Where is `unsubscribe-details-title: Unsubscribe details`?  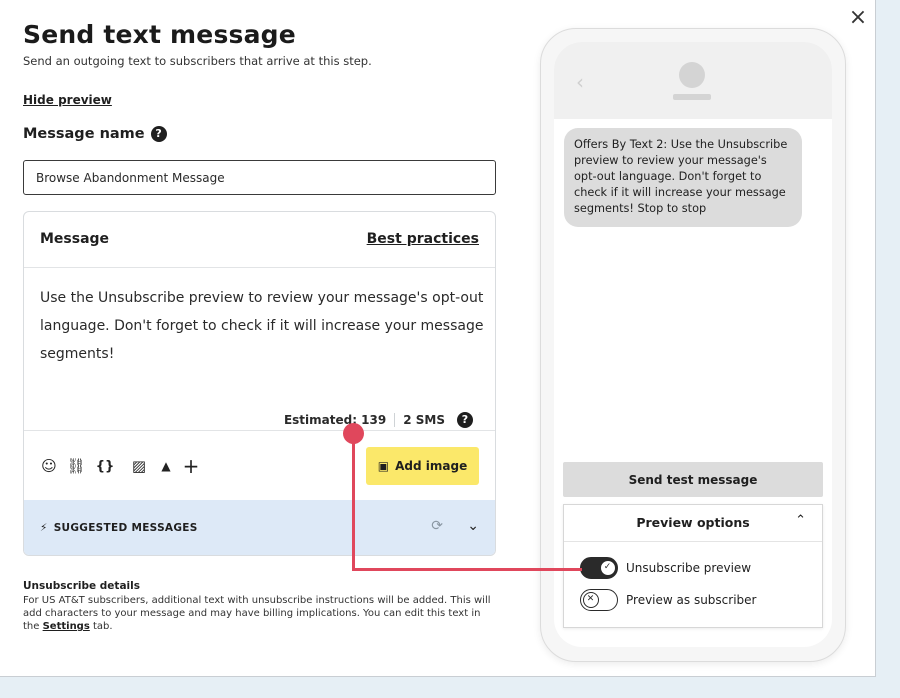 unsubscribe-details-title: Unsubscribe details is located at coordinates (81, 586).